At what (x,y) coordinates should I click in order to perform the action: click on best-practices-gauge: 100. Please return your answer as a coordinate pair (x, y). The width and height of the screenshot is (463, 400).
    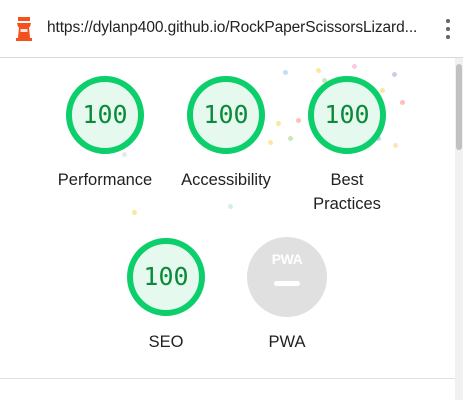
    Looking at the image, I should click on (347, 115).